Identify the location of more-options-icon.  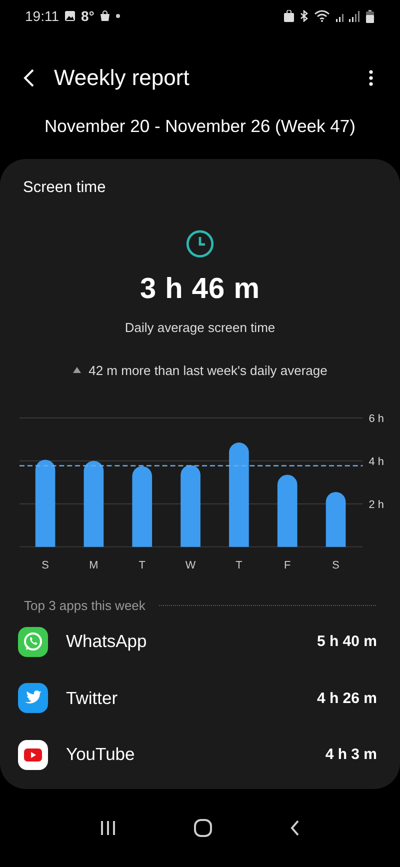
(371, 78).